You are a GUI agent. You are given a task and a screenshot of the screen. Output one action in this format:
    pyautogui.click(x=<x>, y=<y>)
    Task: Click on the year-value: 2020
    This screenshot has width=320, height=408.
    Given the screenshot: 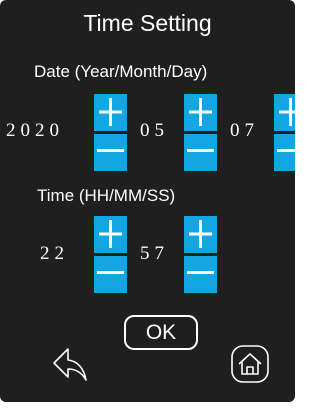 What is the action you would take?
    pyautogui.click(x=35, y=130)
    